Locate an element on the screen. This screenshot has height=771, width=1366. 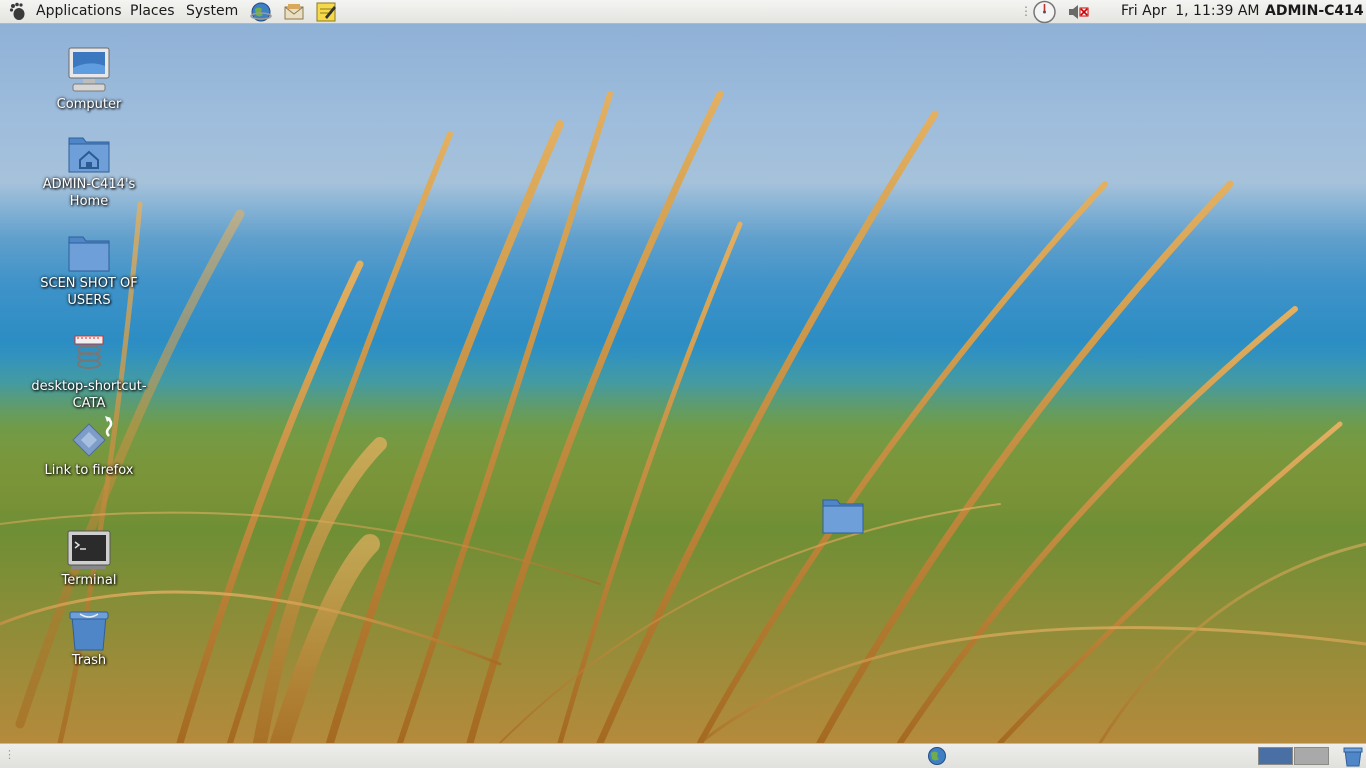
computer-icon is located at coordinates (89, 69).